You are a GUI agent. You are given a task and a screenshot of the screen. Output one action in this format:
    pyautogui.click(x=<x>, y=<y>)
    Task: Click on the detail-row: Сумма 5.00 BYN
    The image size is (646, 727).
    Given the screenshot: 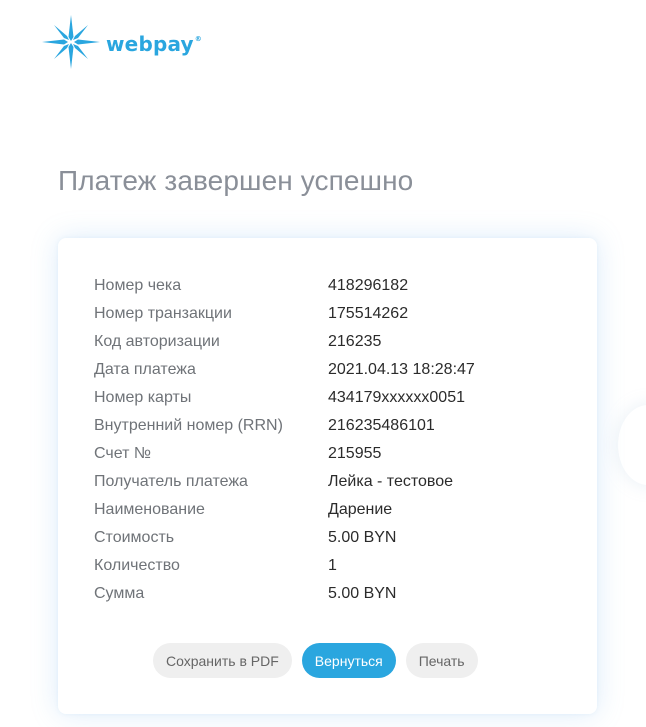 What is the action you would take?
    pyautogui.click(x=284, y=594)
    